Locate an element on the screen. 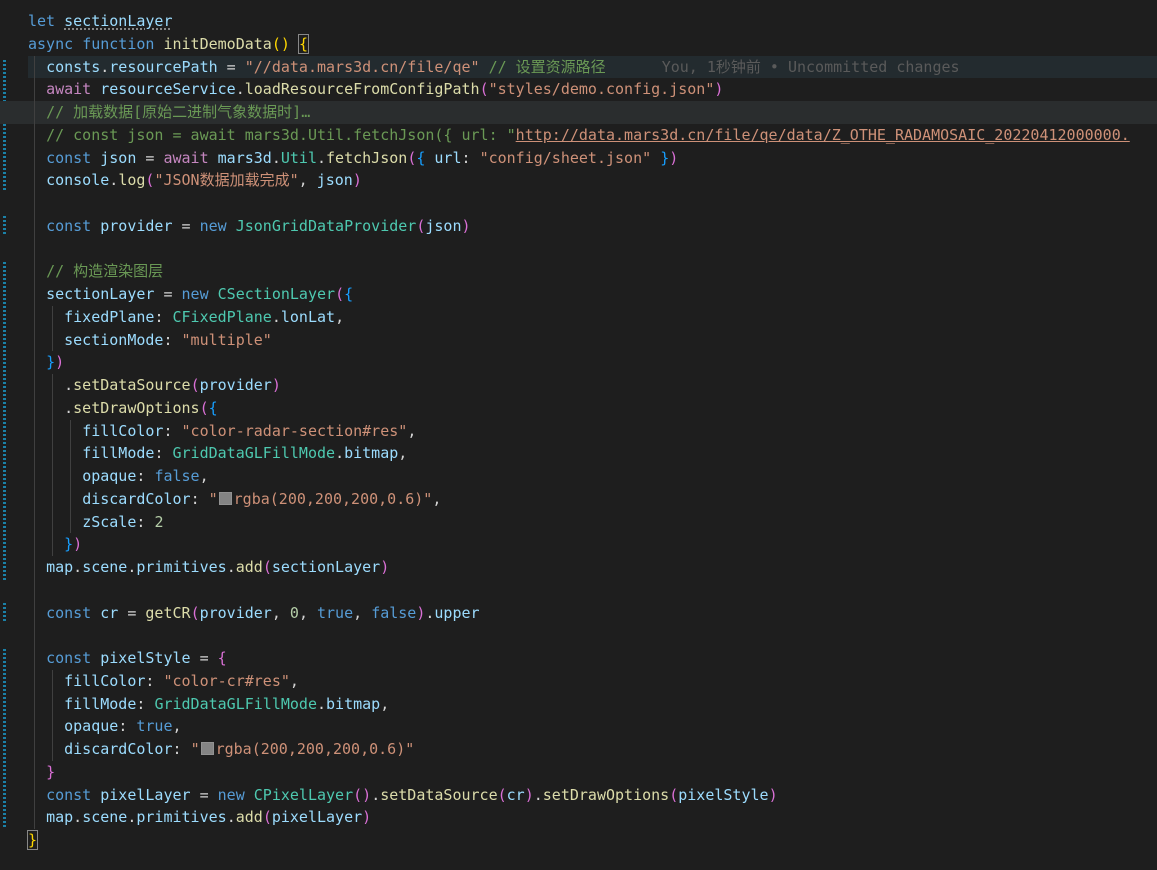 The height and width of the screenshot is (870, 1157). token: "//data.mars3d.cn/file/qe" is located at coordinates (362, 66).